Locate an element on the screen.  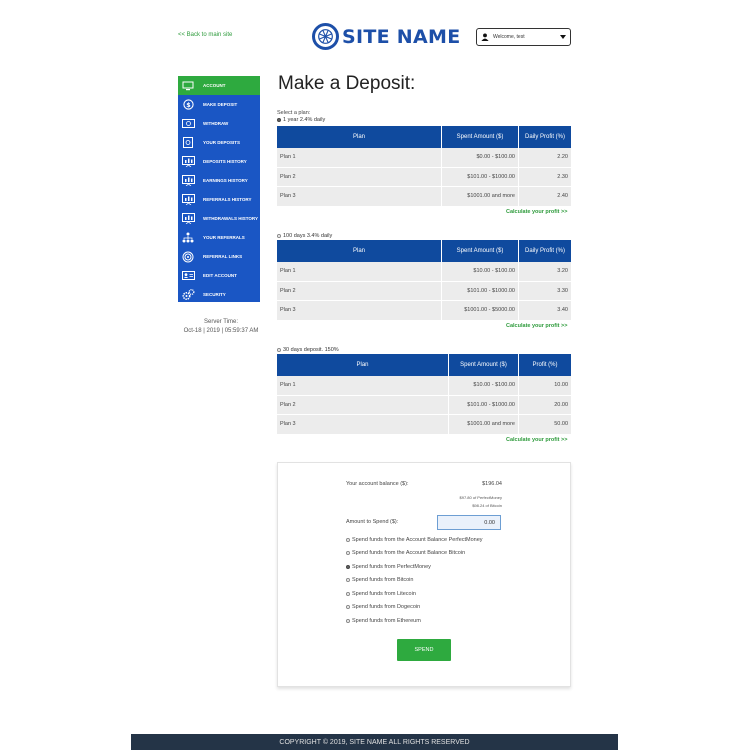
balance-label: Your account balance ($): is located at coordinates (377, 484).